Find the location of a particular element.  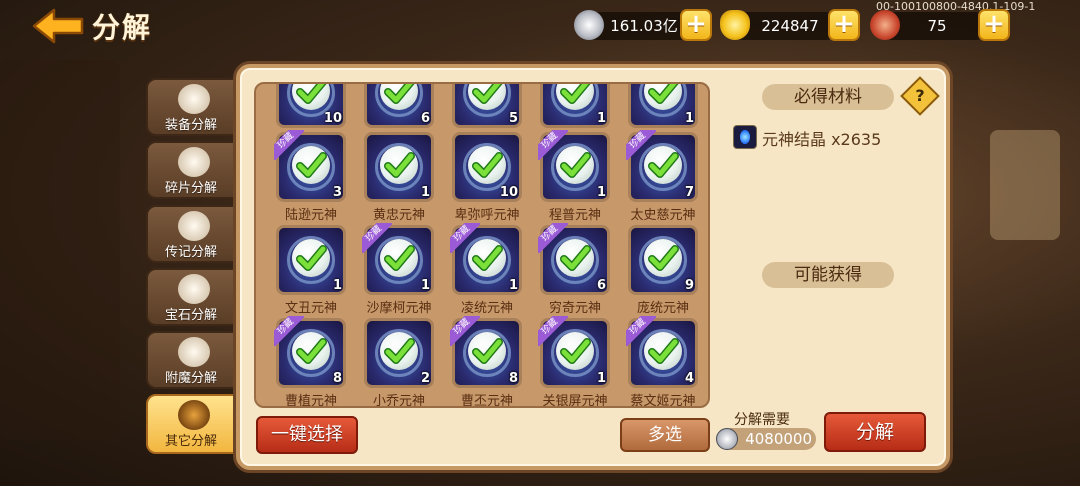

item-card: 6 is located at coordinates (399, 106).